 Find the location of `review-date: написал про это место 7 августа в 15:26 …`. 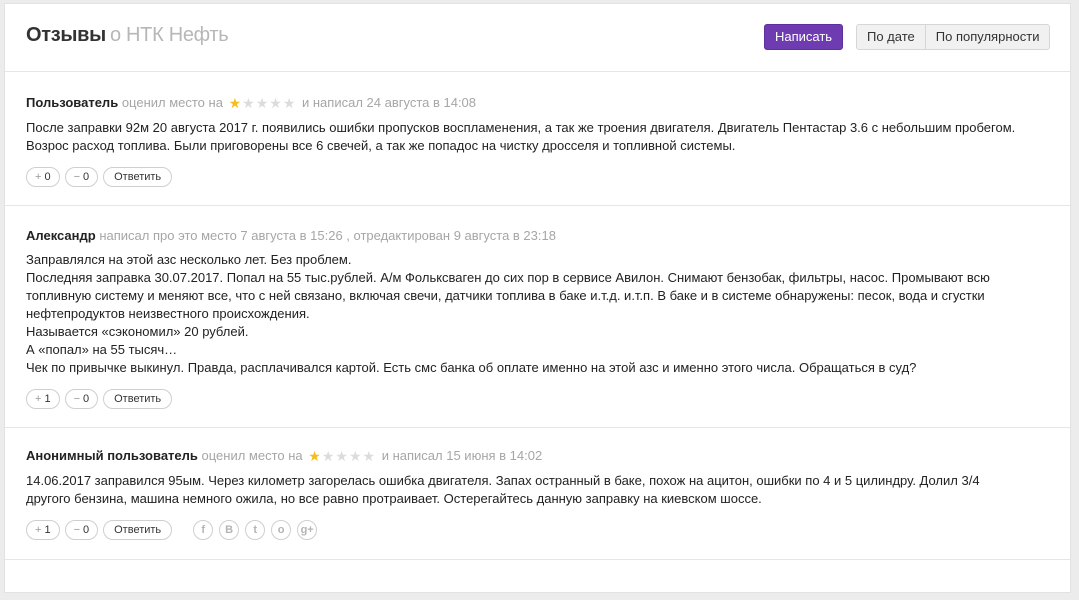

review-date: написал про это место 7 августа в 15:26 … is located at coordinates (327, 235).